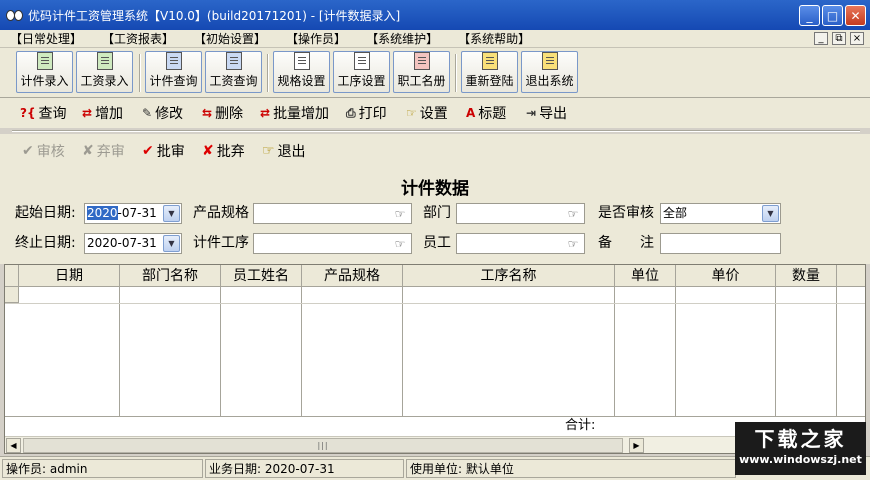 The height and width of the screenshot is (480, 870). I want to click on piece-entry-icon, so click(44, 61).